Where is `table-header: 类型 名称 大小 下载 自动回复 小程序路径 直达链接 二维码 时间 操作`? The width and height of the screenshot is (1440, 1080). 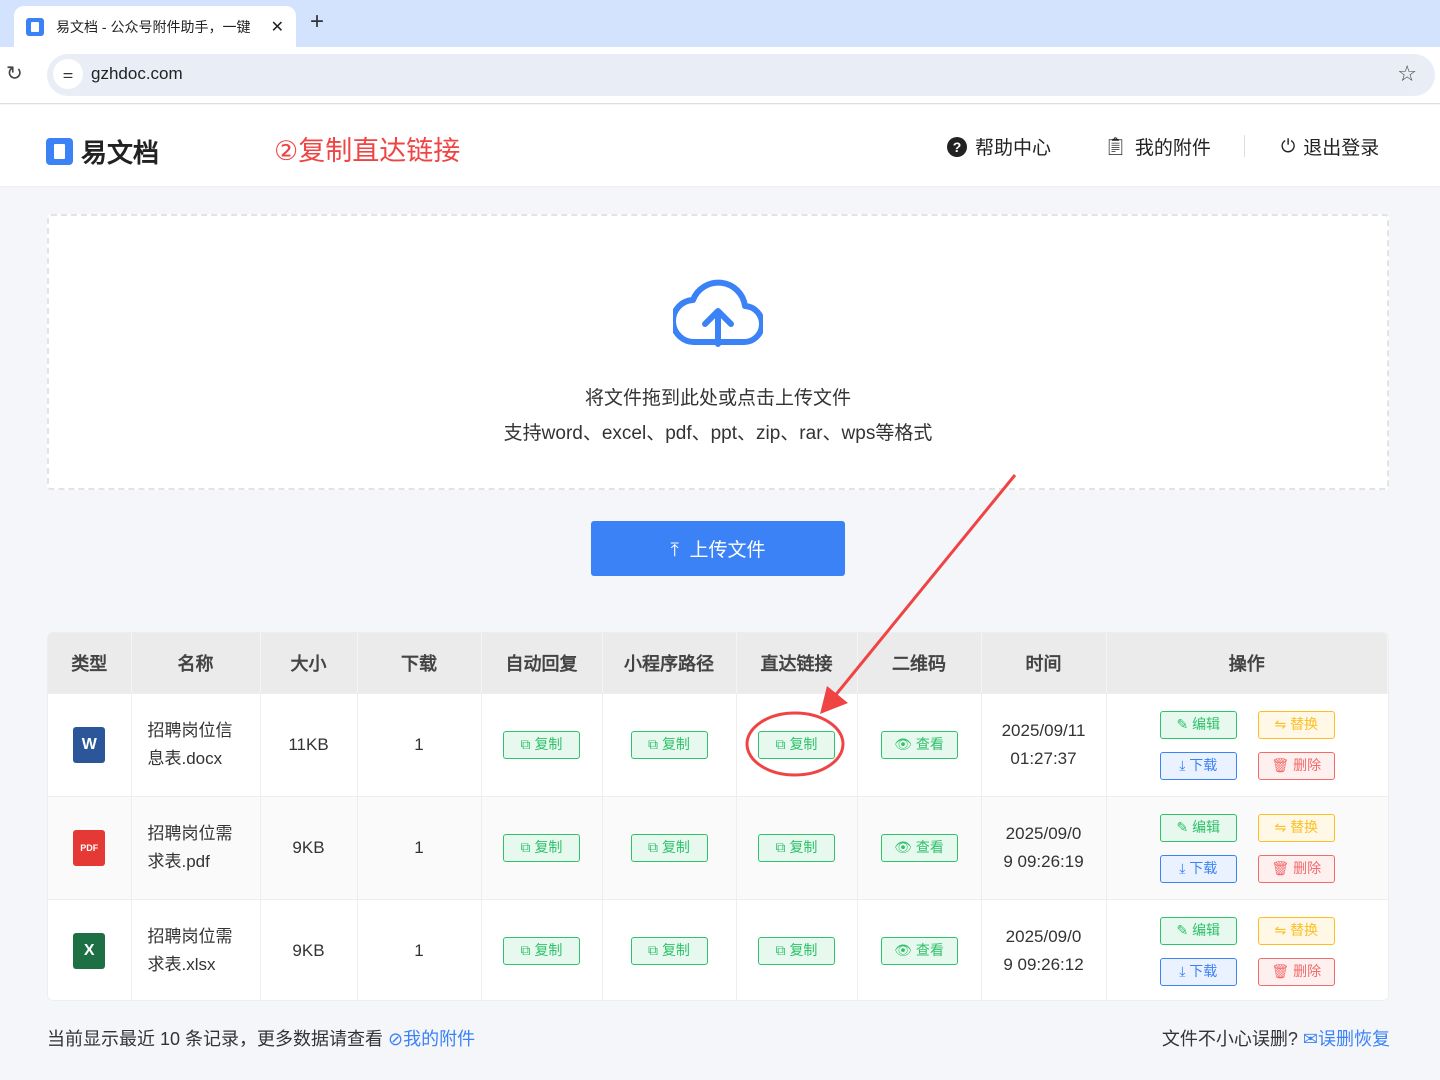 table-header: 类型 名称 大小 下载 自动回复 小程序路径 直达链接 二维码 时间 操作 is located at coordinates (718, 663).